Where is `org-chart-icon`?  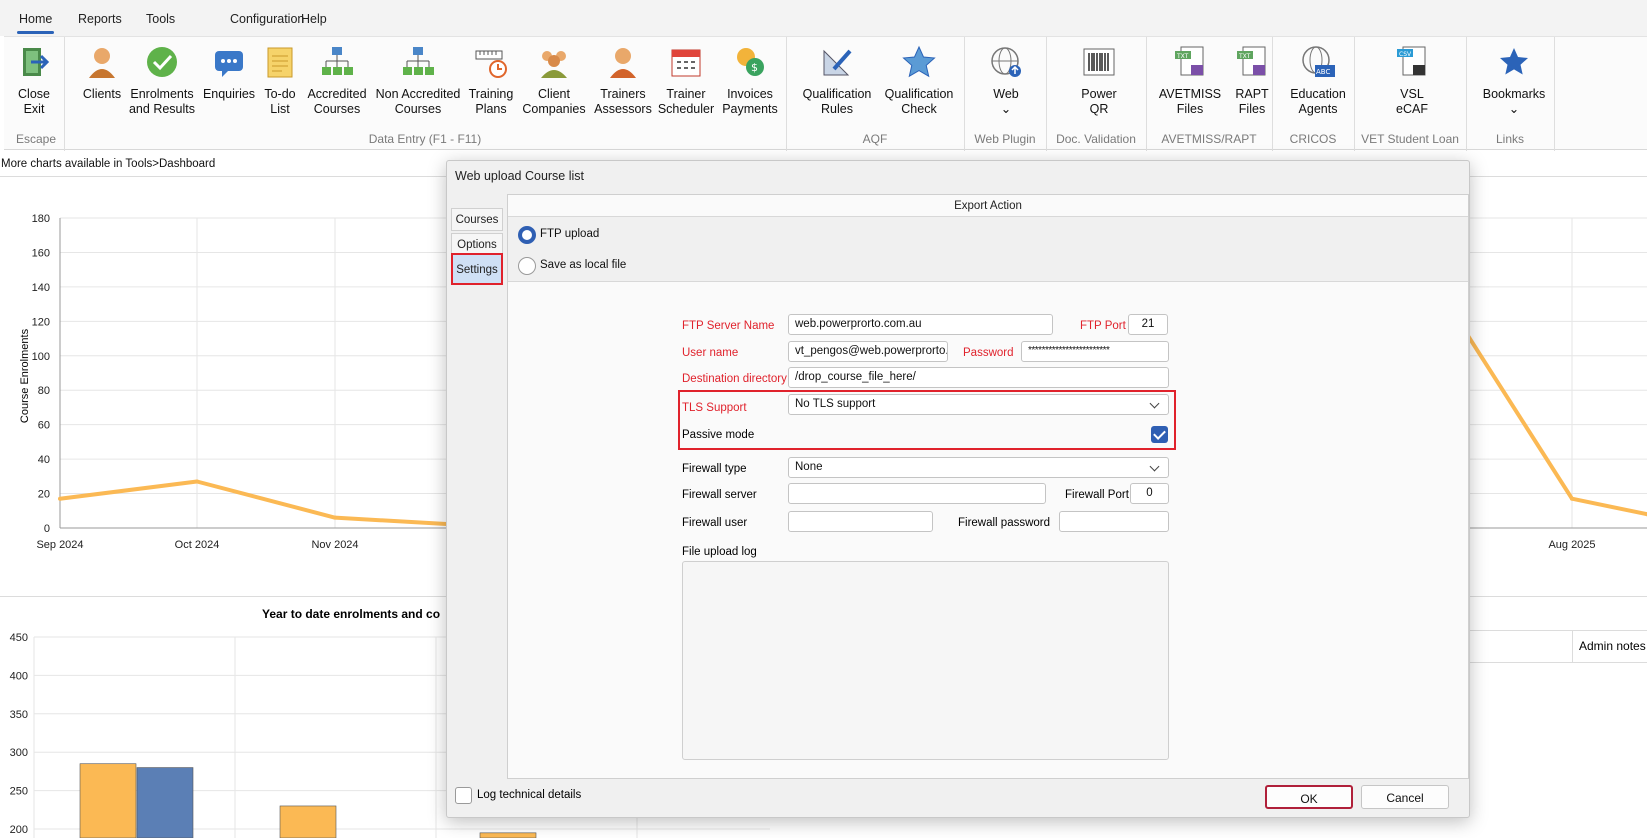
org-chart-icon is located at coordinates (337, 62).